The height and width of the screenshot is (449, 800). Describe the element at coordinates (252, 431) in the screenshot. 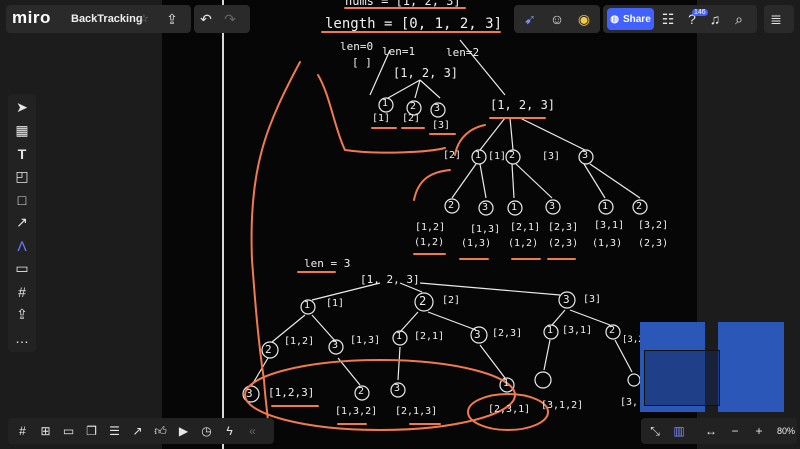

I see `collapse-icon: «` at that location.